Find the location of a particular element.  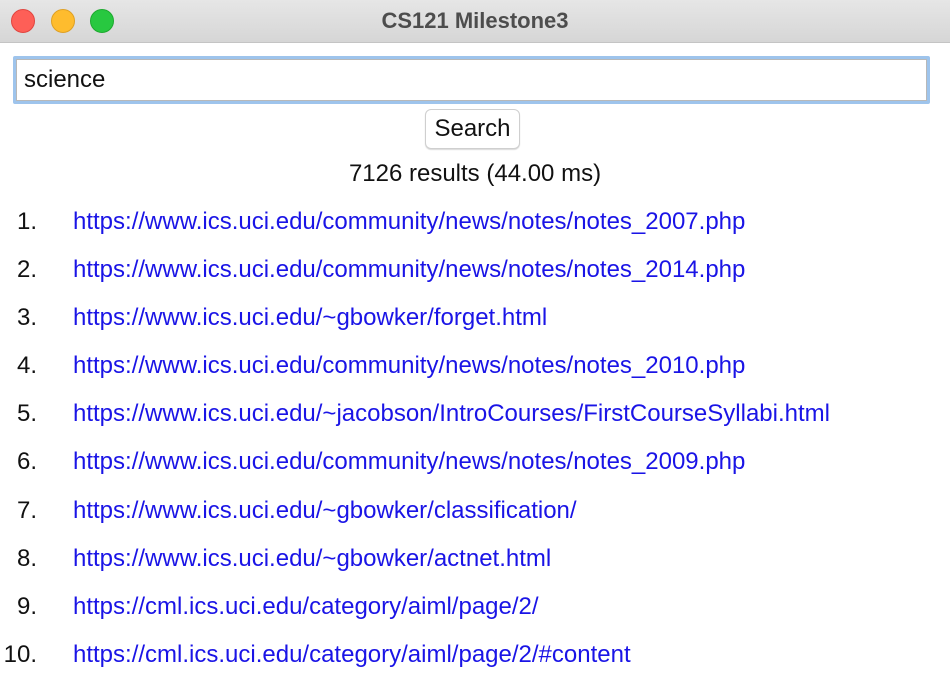

window-title: CS121 Milestone3 is located at coordinates (475, 20).